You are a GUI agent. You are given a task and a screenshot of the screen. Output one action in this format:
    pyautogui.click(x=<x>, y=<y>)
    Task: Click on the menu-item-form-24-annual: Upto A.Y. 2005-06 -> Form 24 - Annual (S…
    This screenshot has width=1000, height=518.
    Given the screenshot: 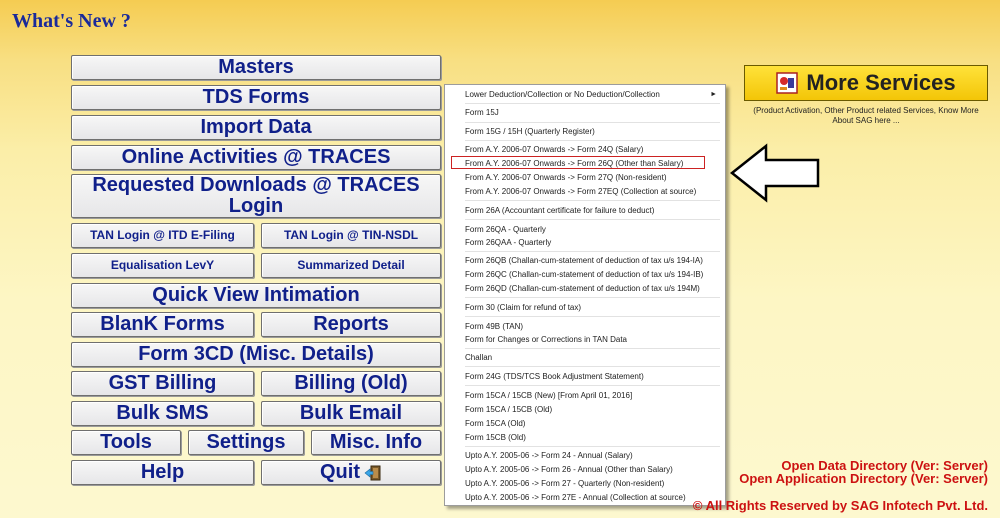 What is the action you would take?
    pyautogui.click(x=585, y=455)
    